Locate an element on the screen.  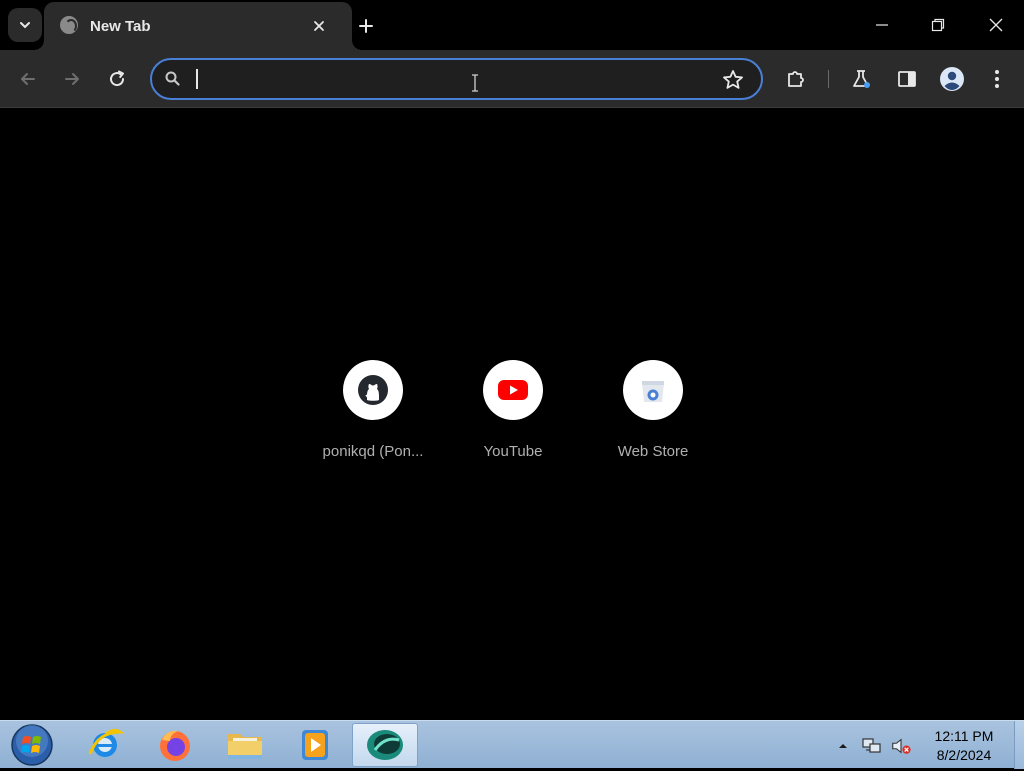
tab-close-button is located at coordinates (319, 26).